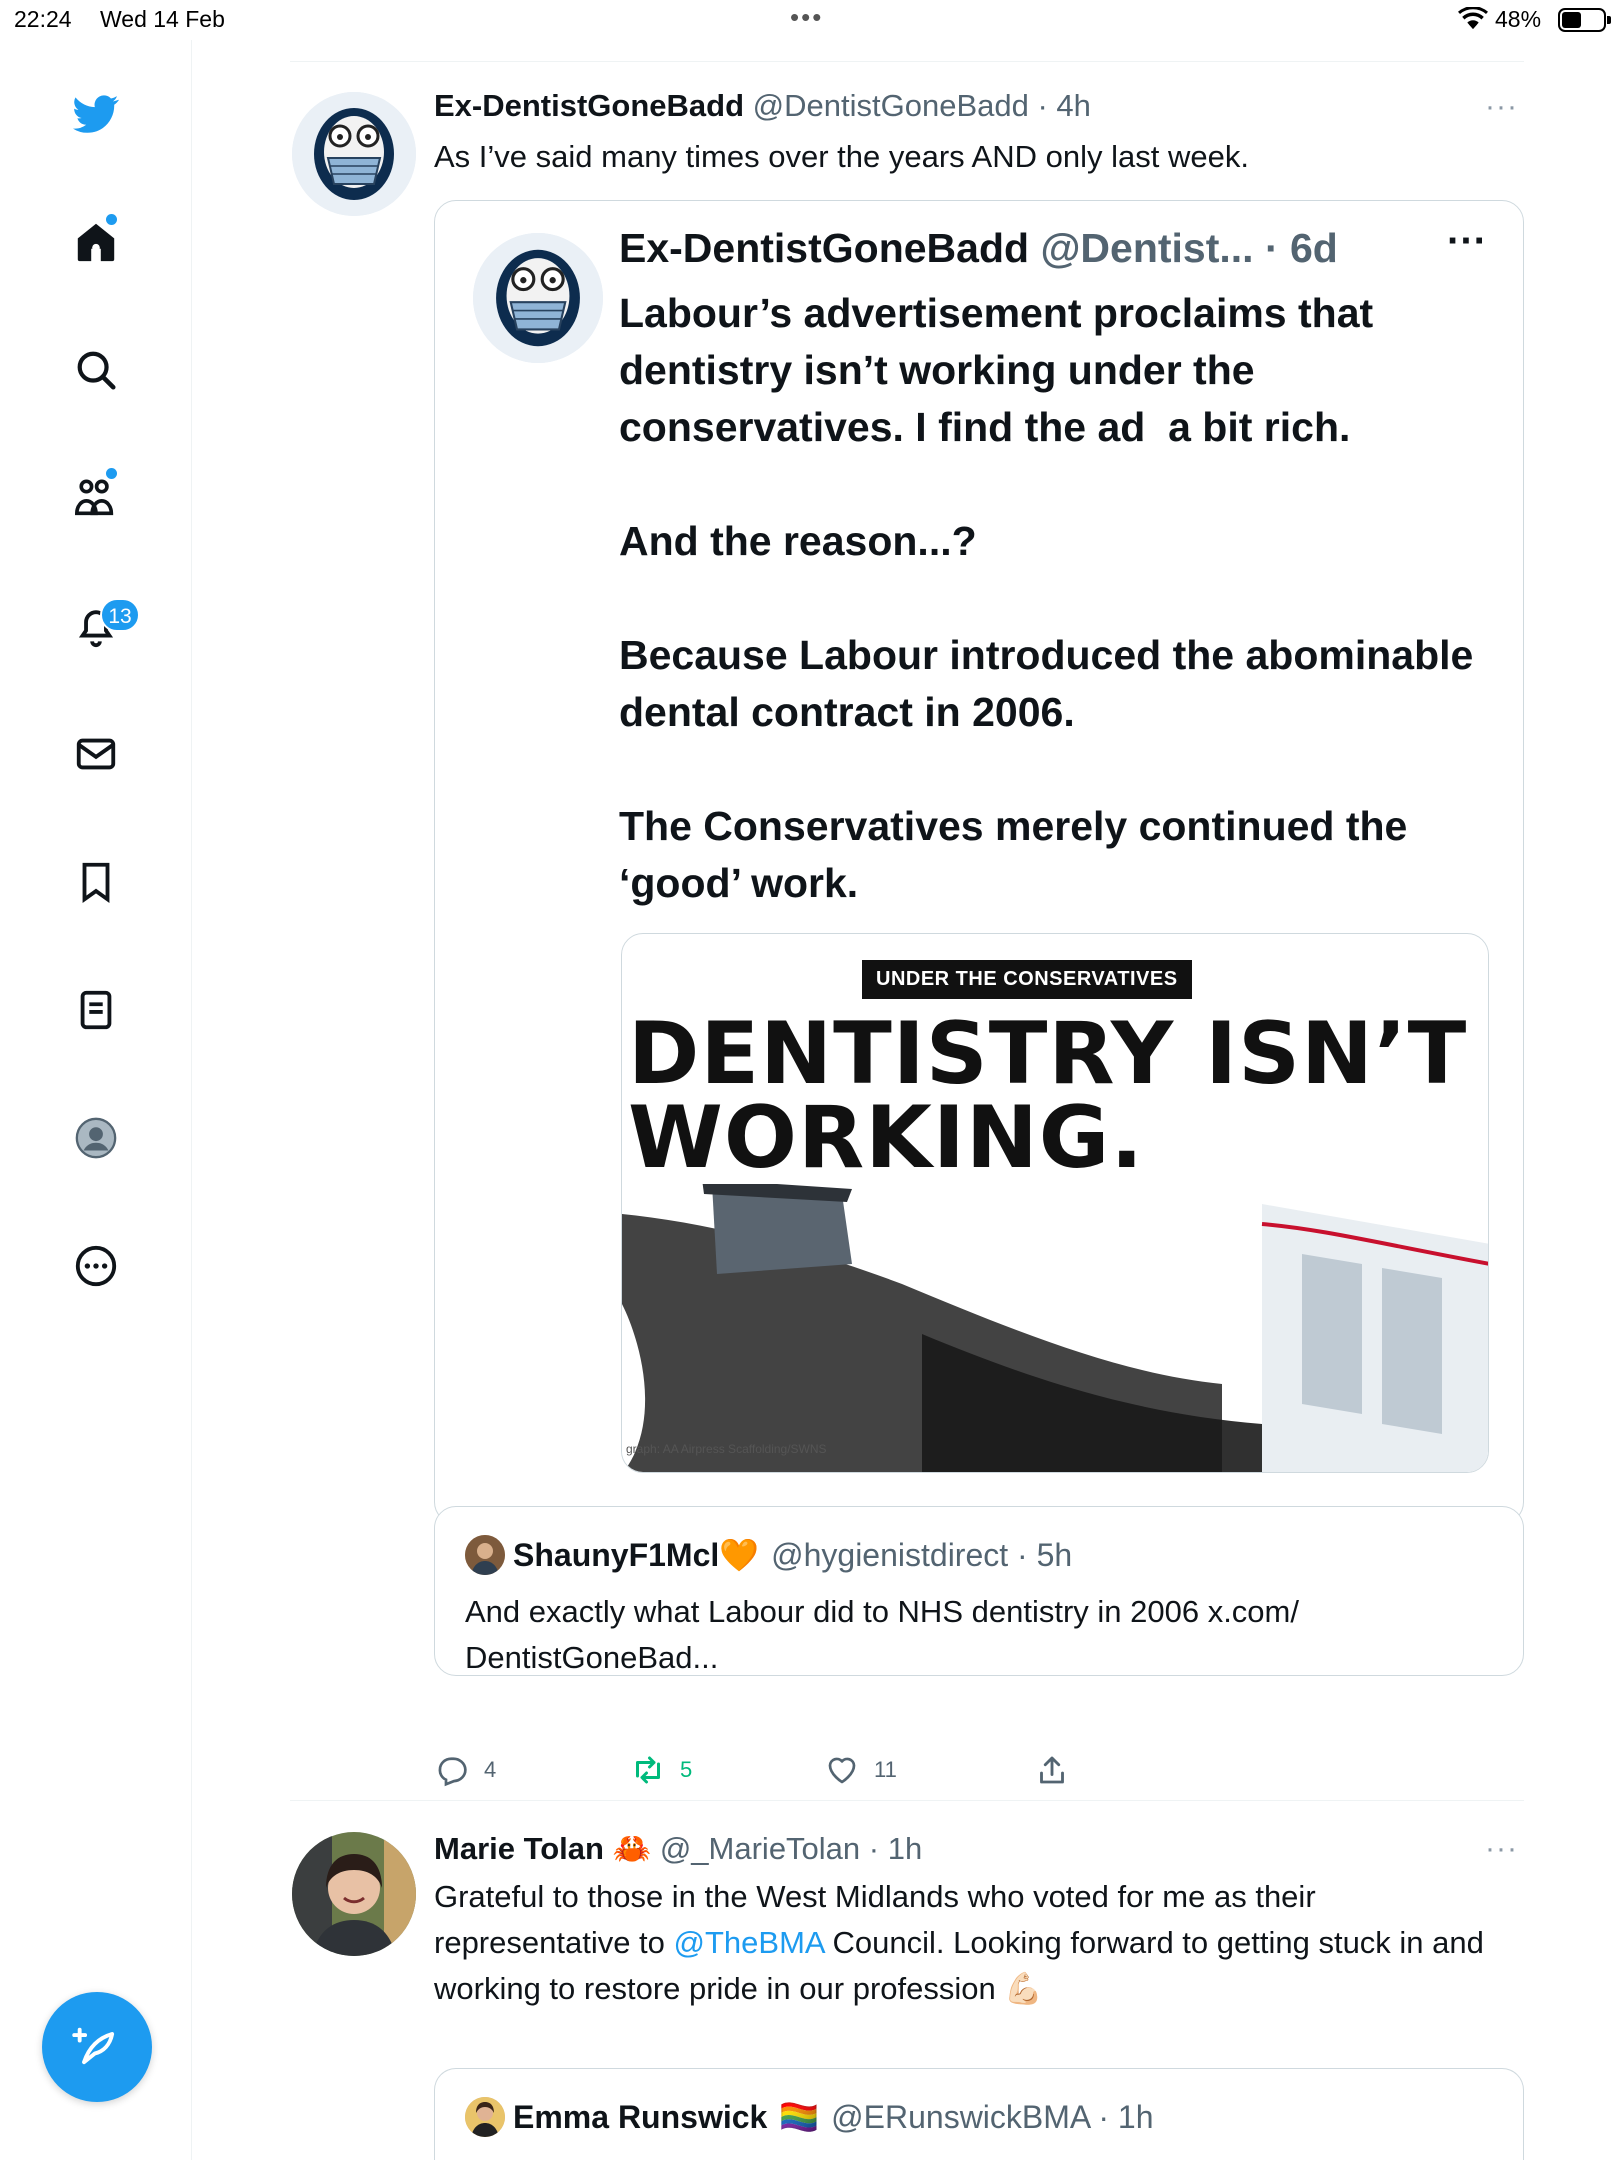 The height and width of the screenshot is (2160, 1620). I want to click on tweet-header: Ex-DentistGoneBadd @DentistGoneBadd · 4h, so click(762, 106).